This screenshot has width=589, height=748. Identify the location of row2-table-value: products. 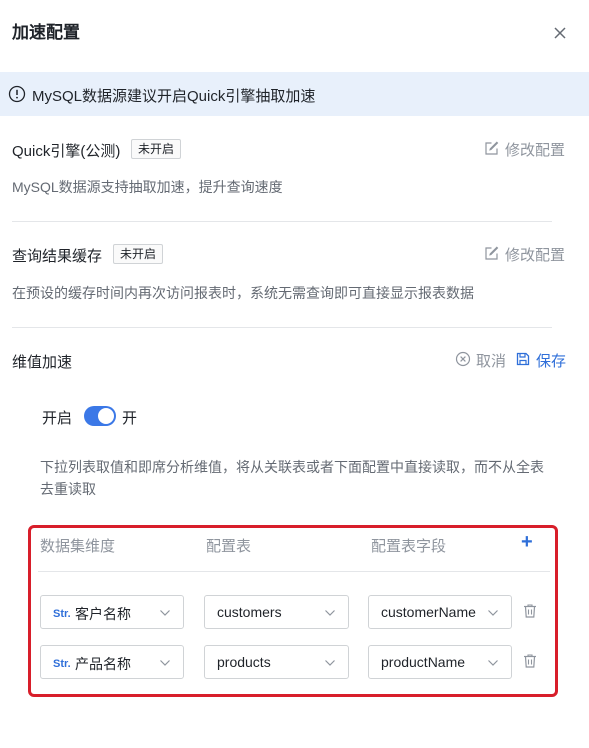
(244, 662).